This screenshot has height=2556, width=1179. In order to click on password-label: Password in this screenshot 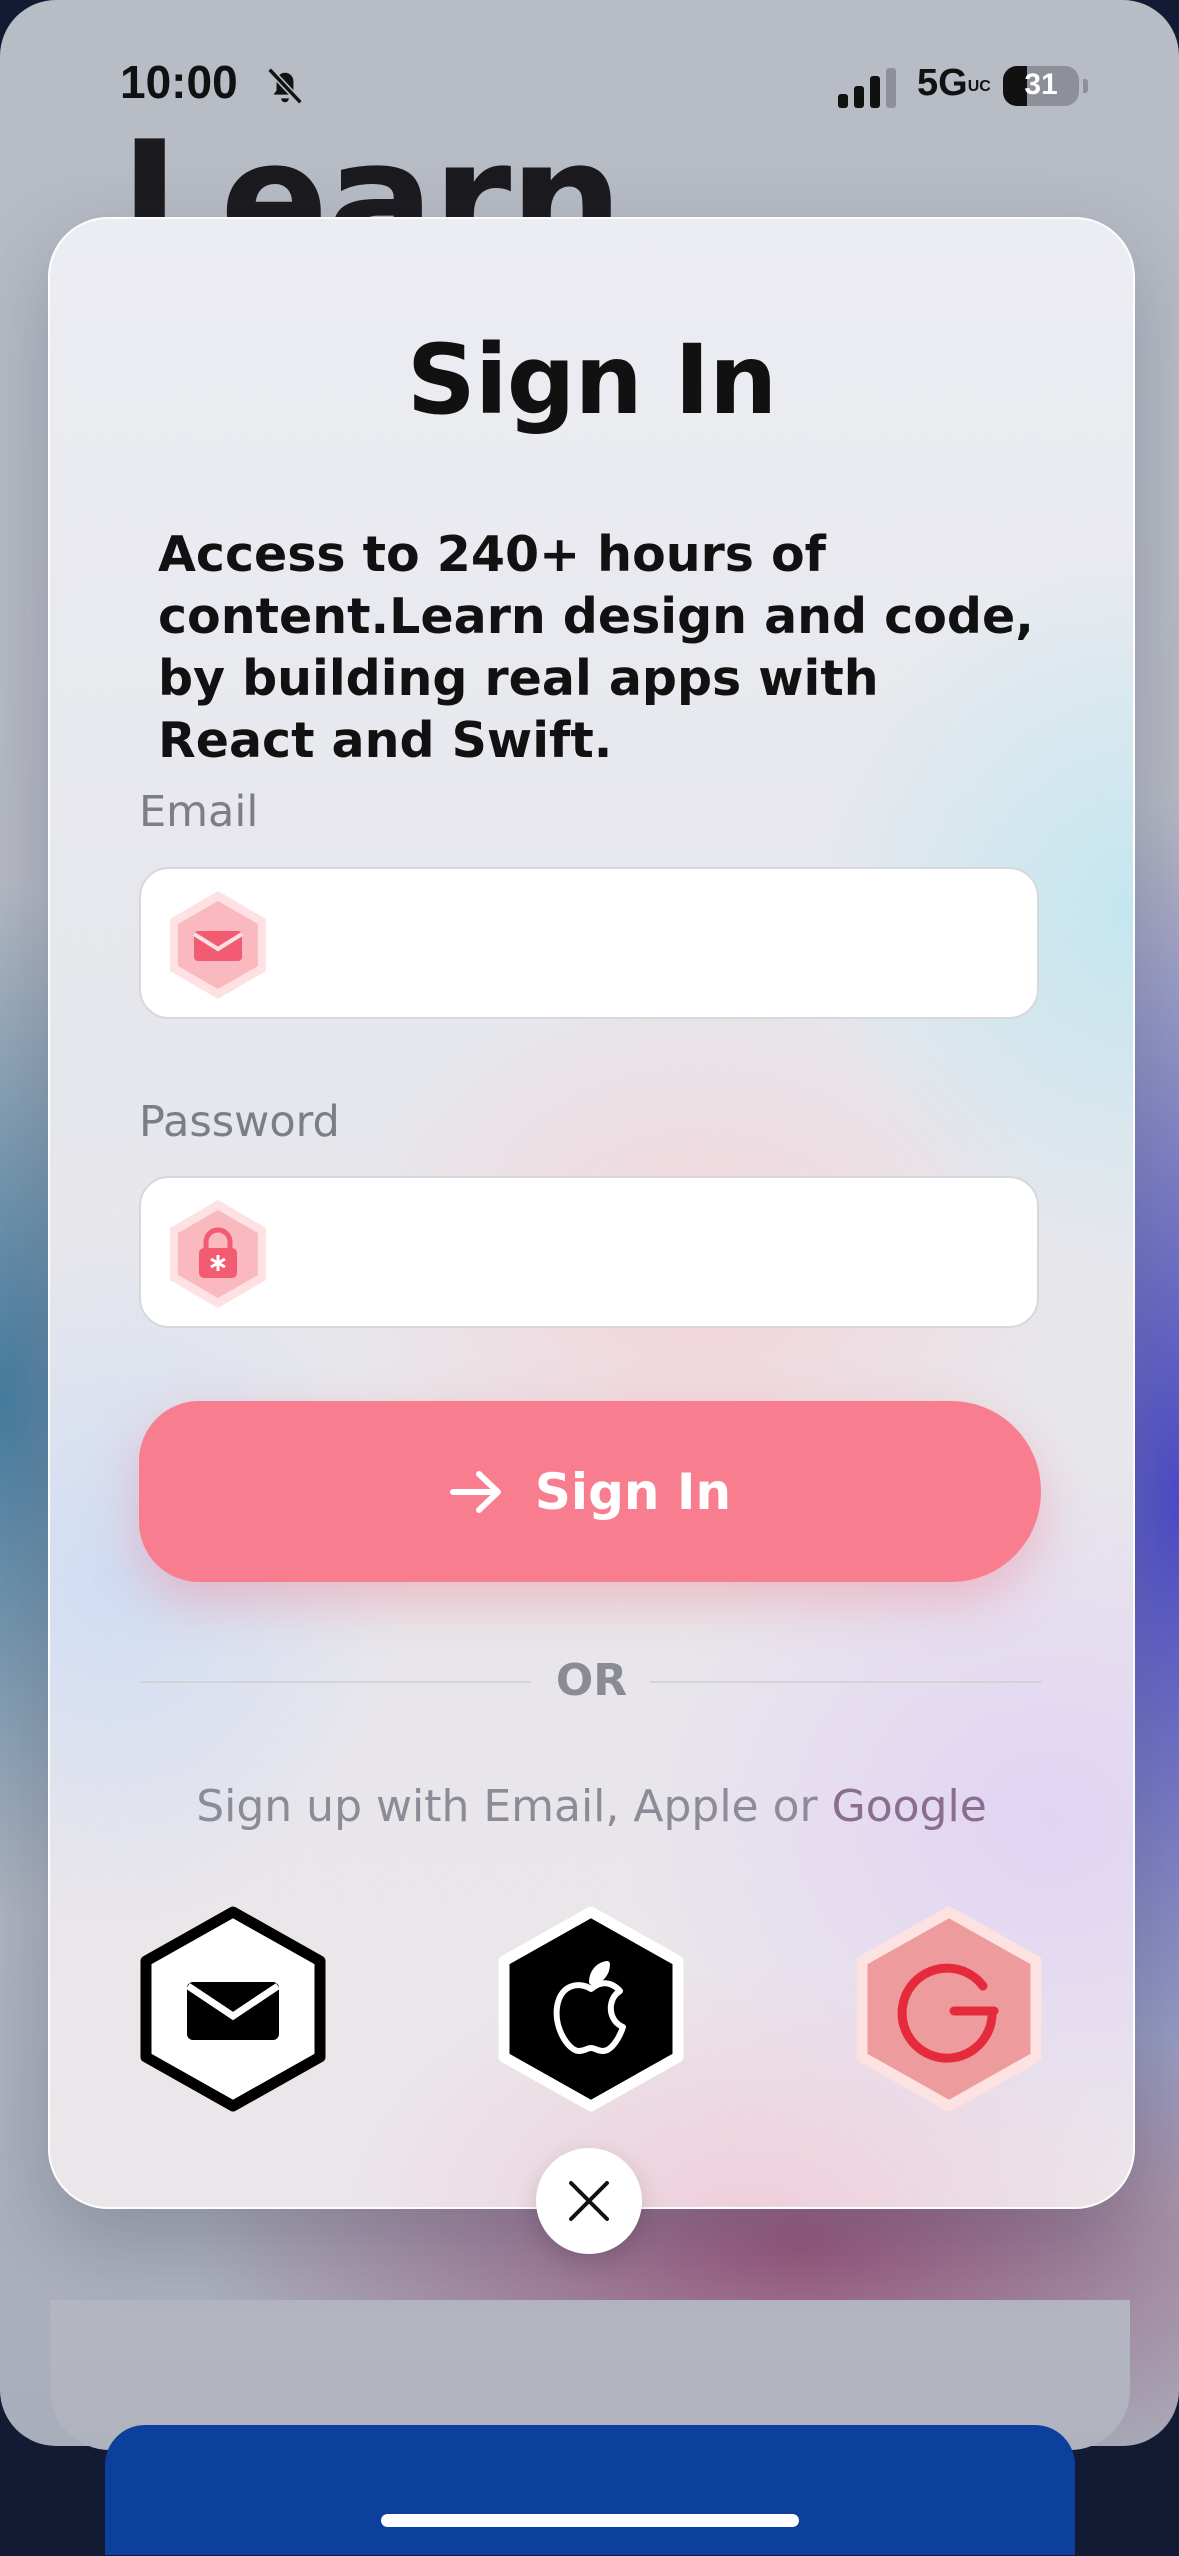, I will do `click(239, 1122)`.